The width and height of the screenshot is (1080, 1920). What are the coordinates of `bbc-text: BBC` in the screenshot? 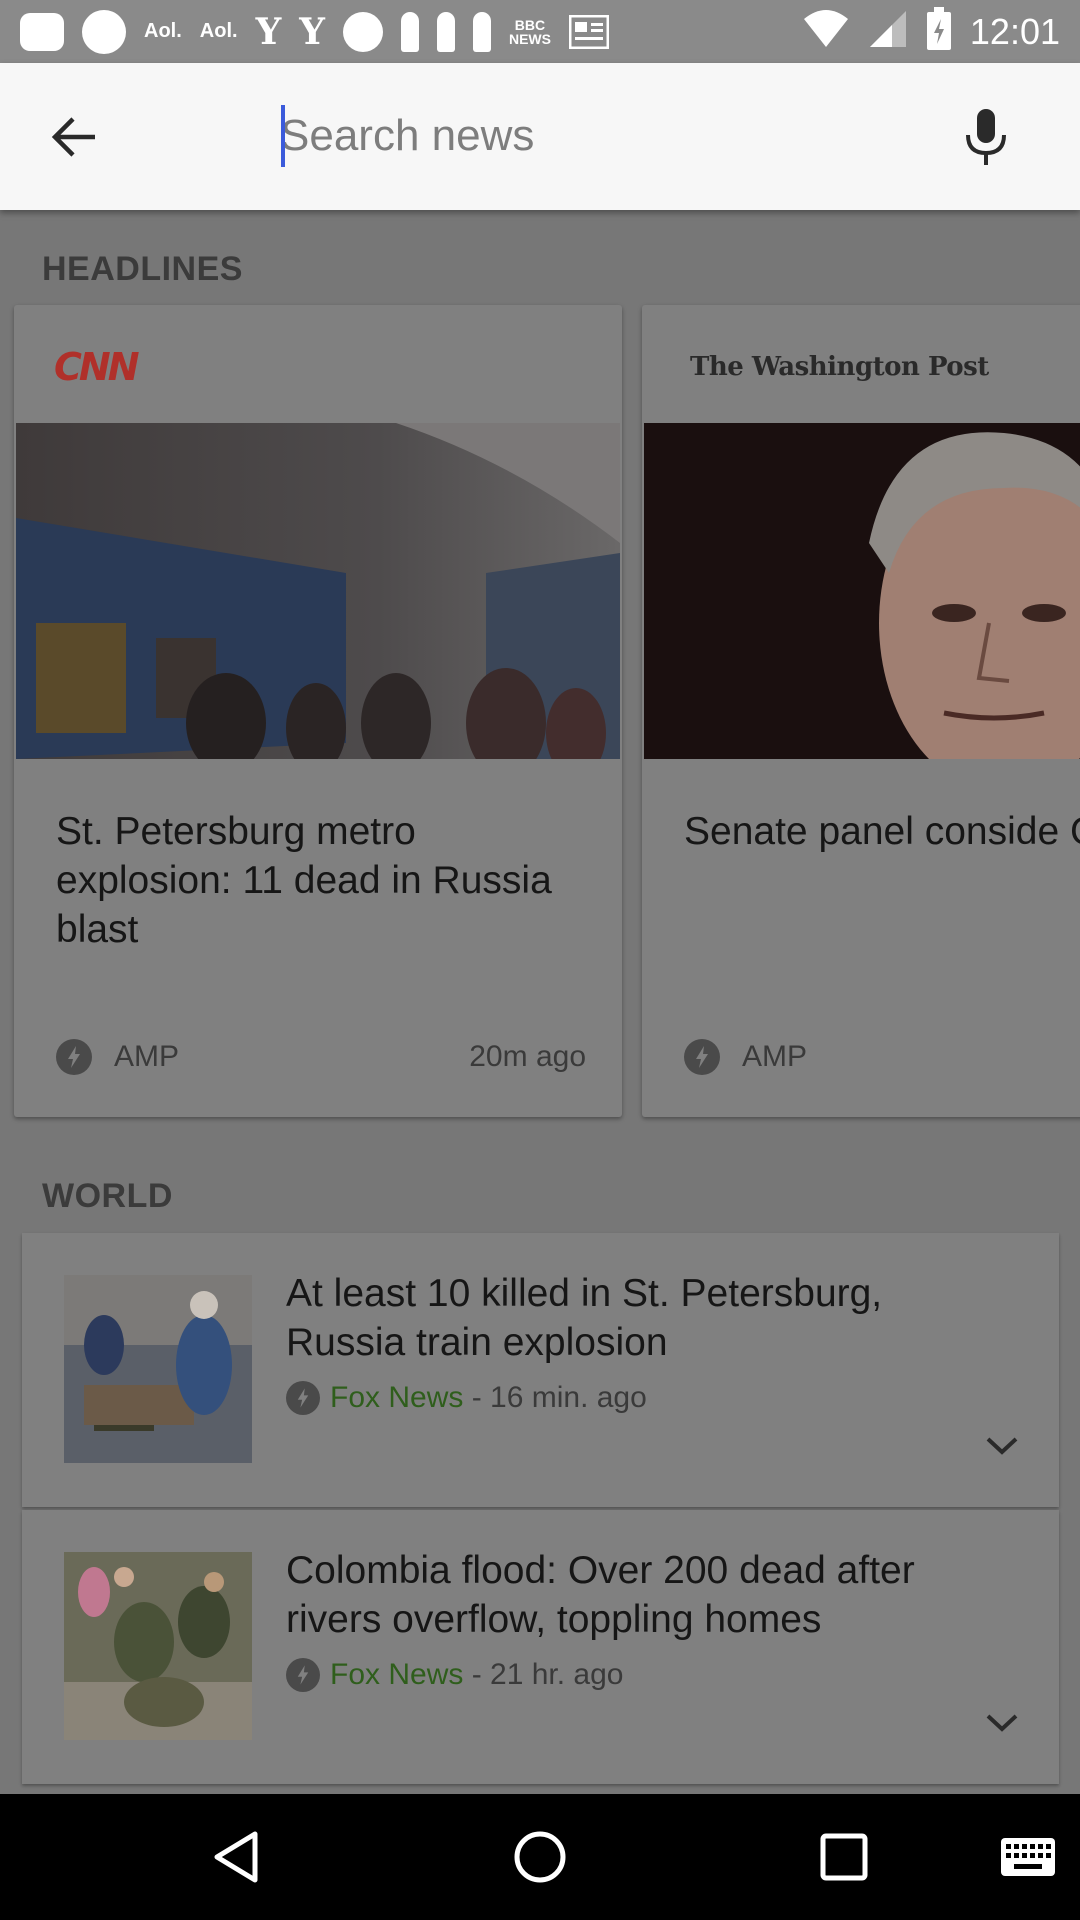 It's located at (530, 24).